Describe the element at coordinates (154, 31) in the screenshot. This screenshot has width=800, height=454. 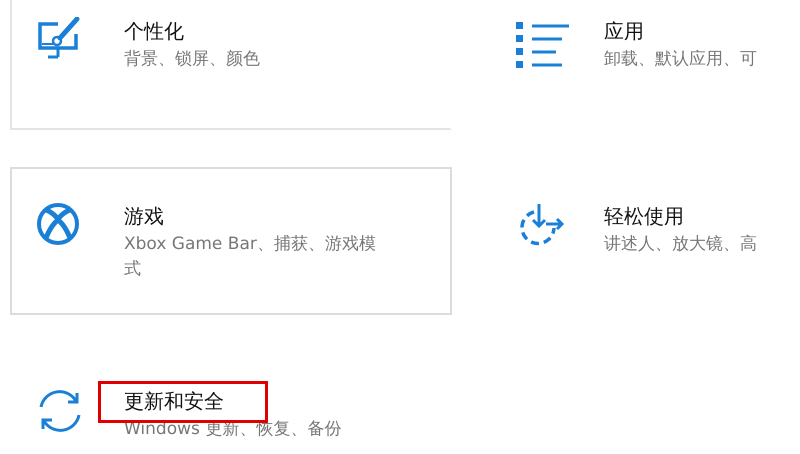
I see `tile-title: 个性化` at that location.